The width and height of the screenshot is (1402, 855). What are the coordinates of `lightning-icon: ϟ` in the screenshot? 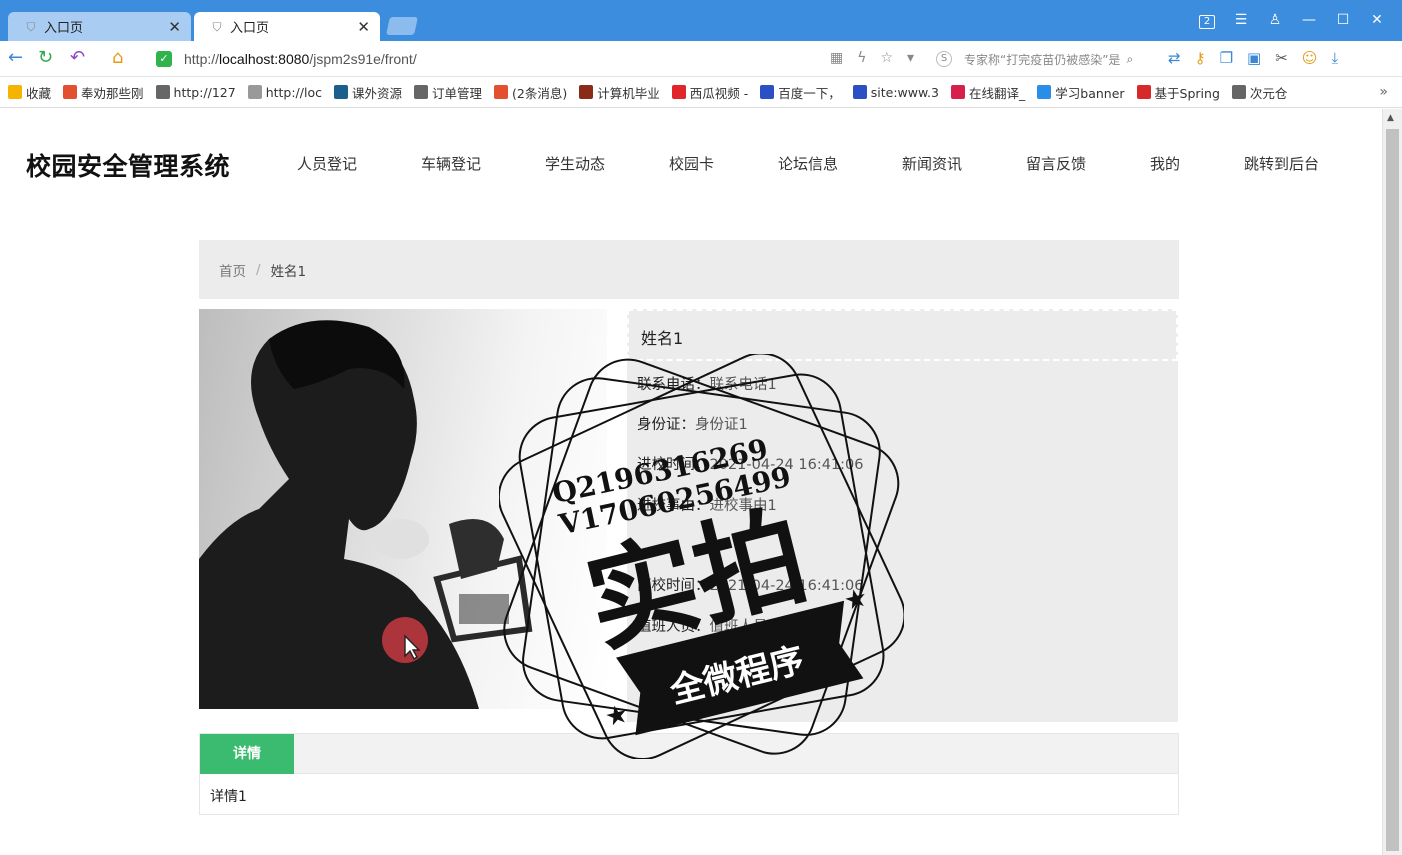 It's located at (861, 58).